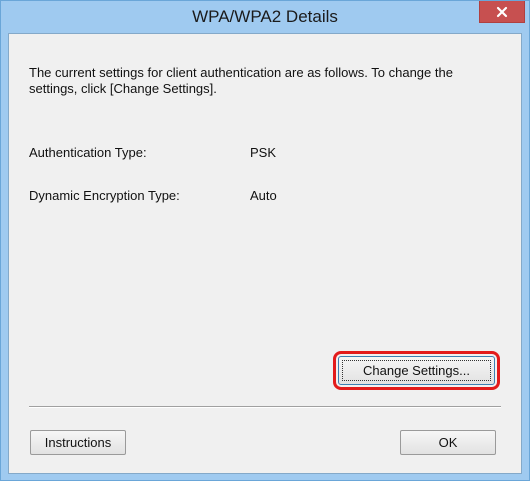 This screenshot has height=481, width=530. I want to click on dynamic-encryption-type-value: Auto, so click(263, 195).